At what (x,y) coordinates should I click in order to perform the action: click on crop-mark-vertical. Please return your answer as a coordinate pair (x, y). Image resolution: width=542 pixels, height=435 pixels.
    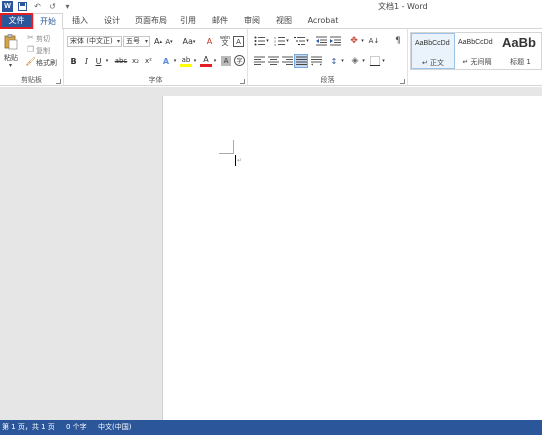
    Looking at the image, I should click on (233, 147).